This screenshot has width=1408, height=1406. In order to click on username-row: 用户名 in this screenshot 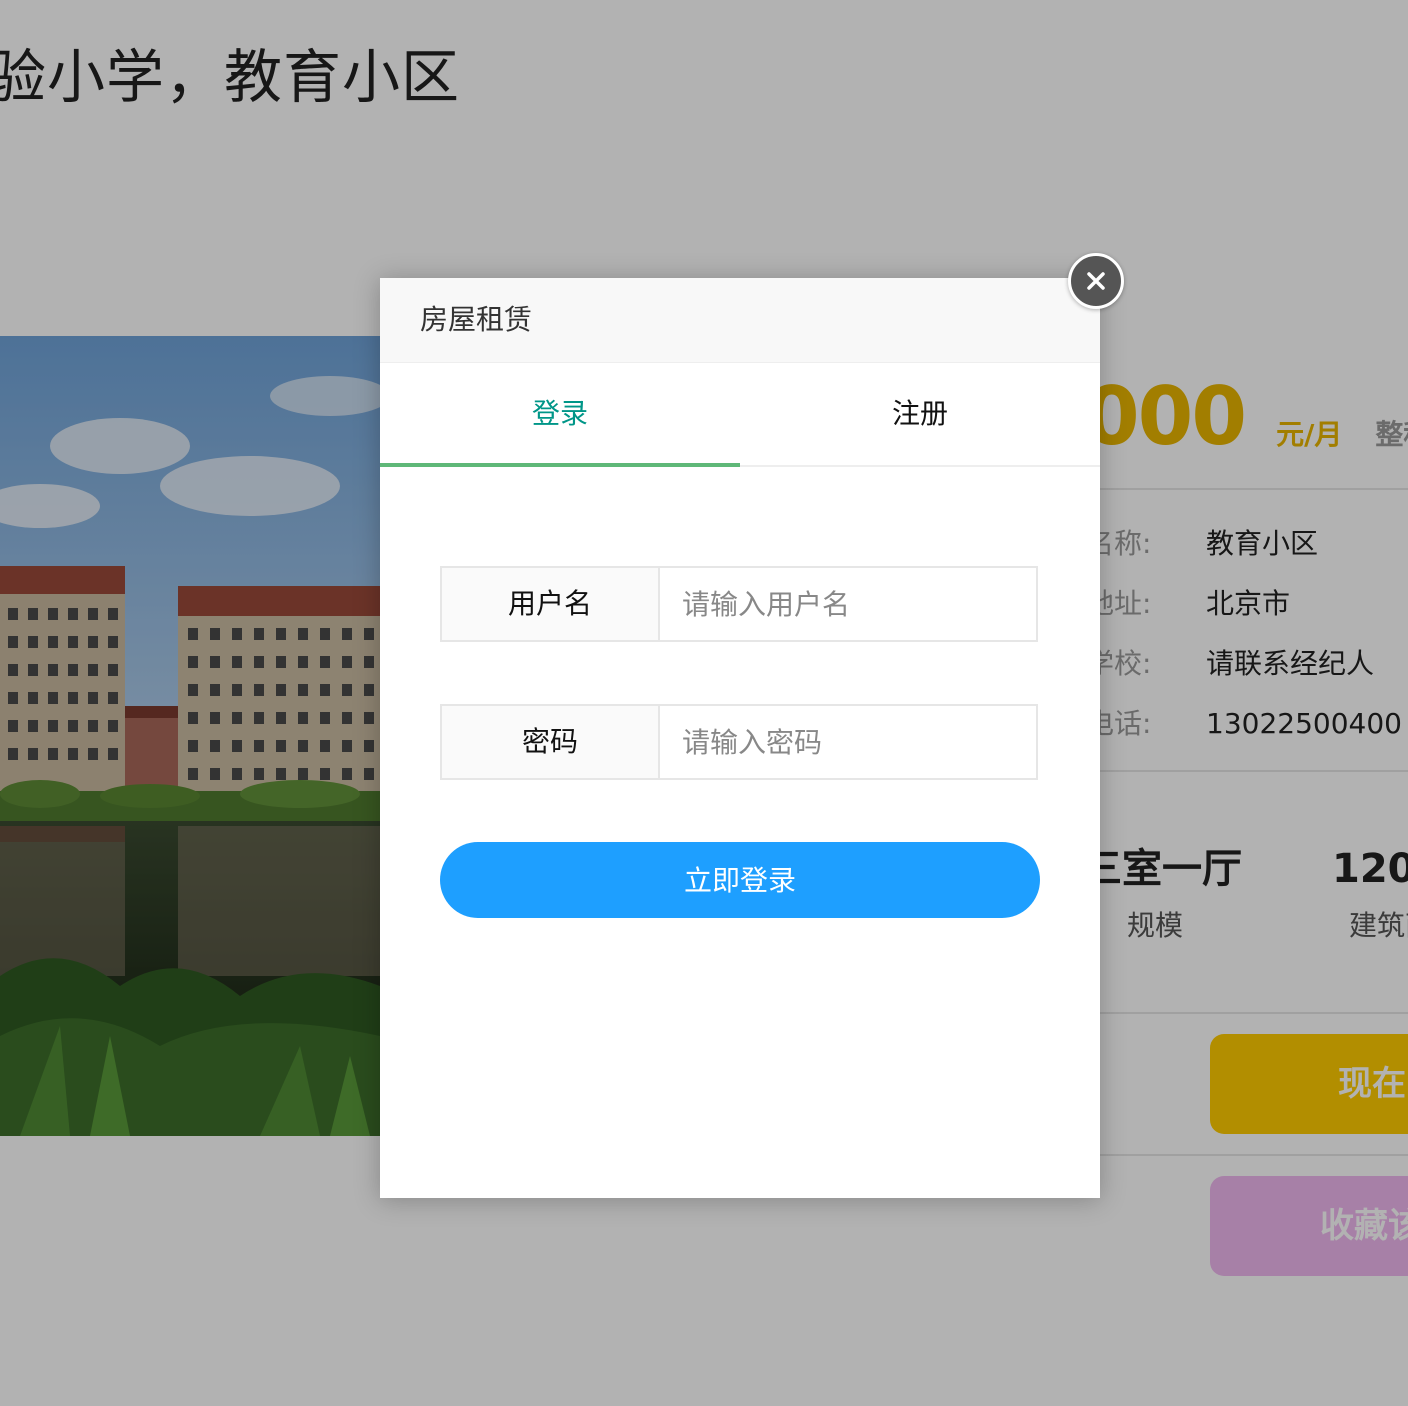, I will do `click(739, 604)`.